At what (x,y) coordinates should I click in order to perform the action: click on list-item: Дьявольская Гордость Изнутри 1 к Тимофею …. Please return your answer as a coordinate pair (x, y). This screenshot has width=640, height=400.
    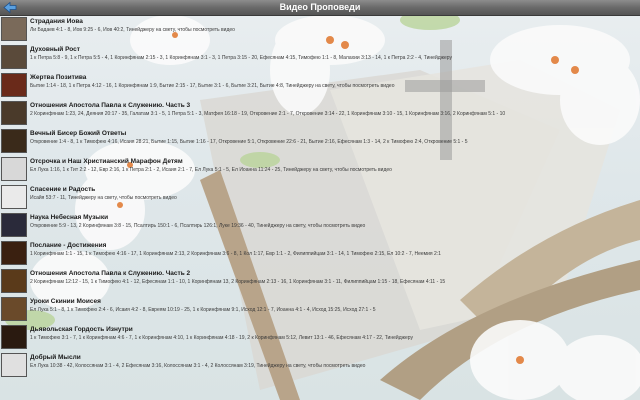
    Looking at the image, I should click on (320, 338).